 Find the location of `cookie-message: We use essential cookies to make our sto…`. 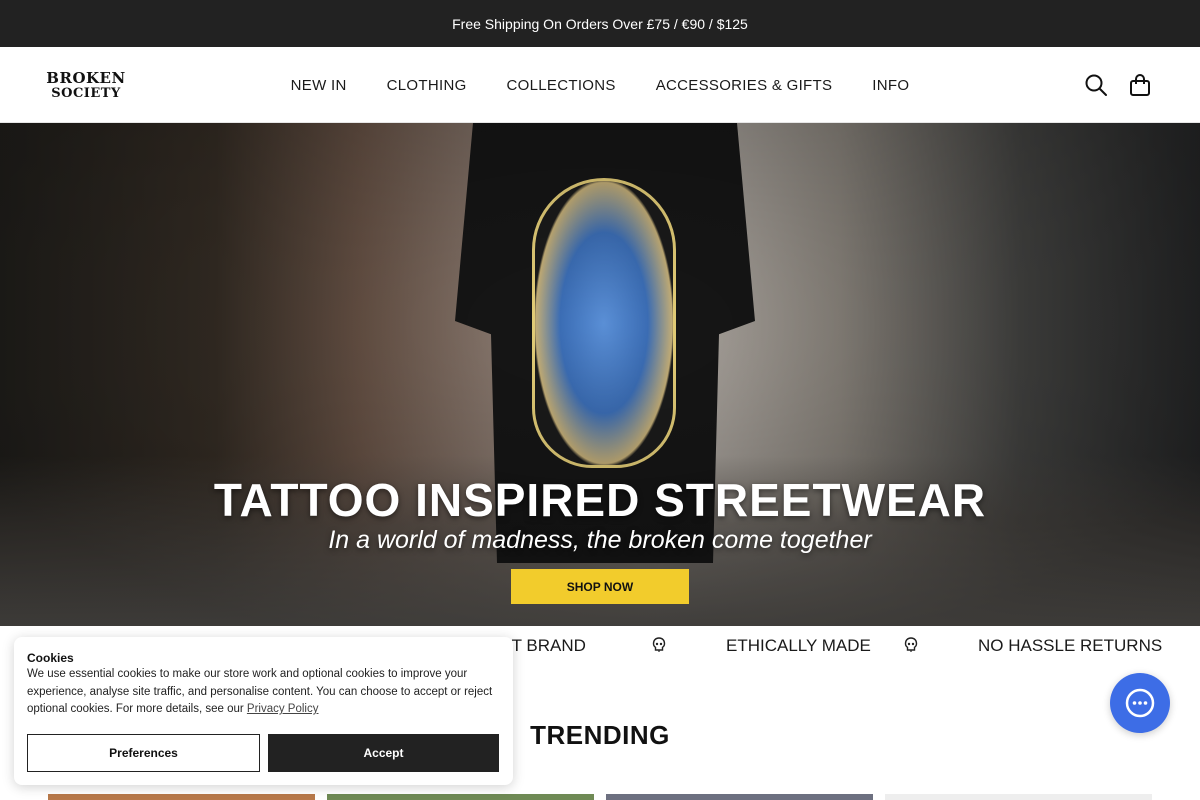

cookie-message: We use essential cookies to make our sto… is located at coordinates (264, 692).